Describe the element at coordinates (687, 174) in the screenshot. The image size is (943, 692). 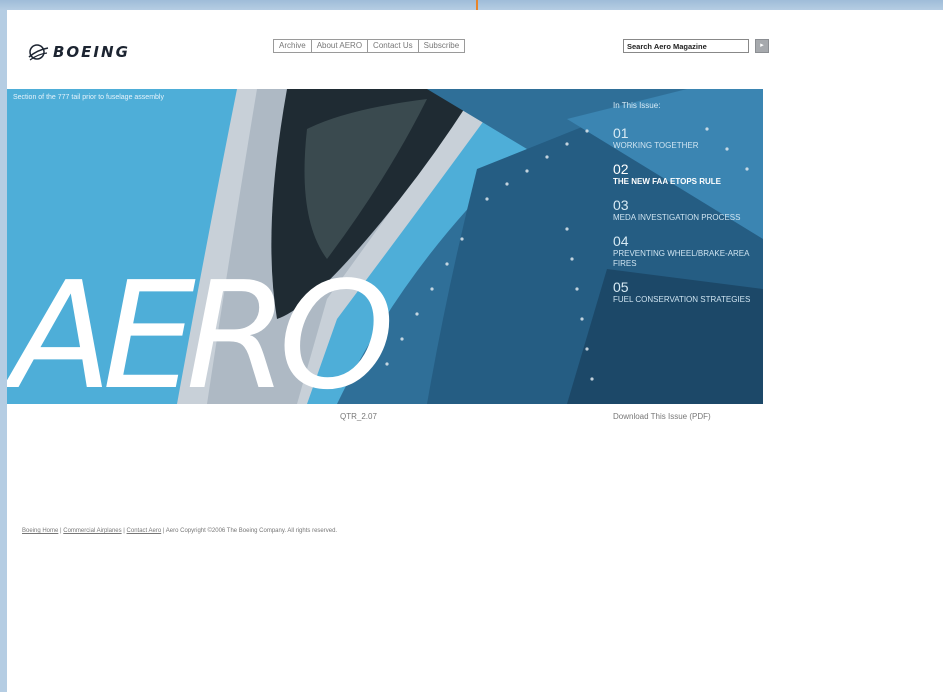
I see `article-link-02: 02 THE NEW FAA ETOPS RULE` at that location.